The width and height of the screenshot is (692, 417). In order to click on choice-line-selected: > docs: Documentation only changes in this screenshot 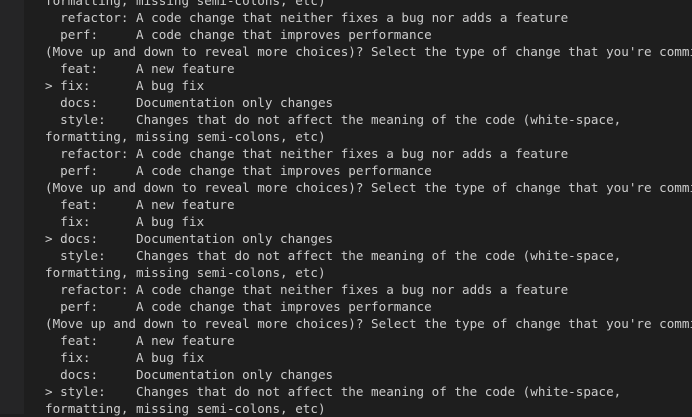, I will do `click(189, 238)`.